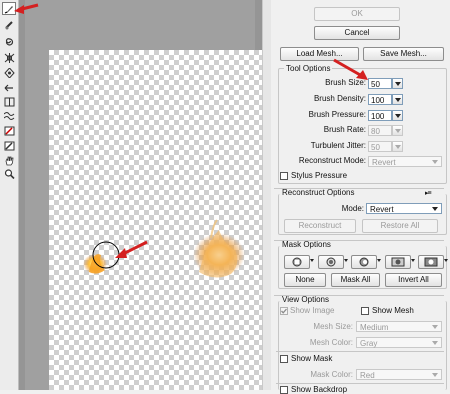 This screenshot has width=450, height=394. I want to click on thaw-mask-tool, so click(9, 145).